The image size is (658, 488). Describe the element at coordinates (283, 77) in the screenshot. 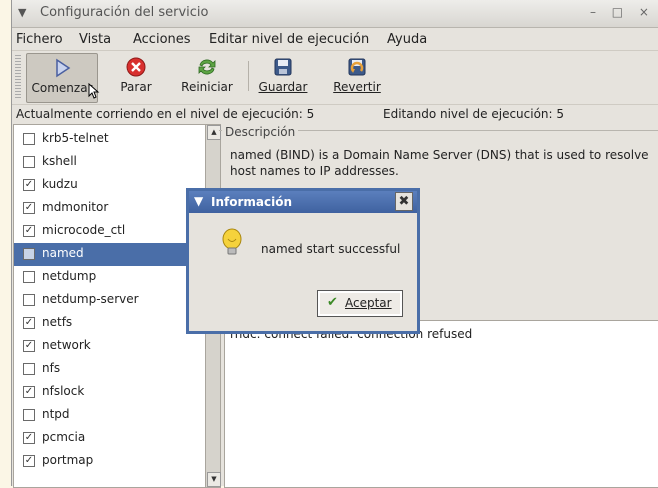

I see `save-button: Guardar` at that location.